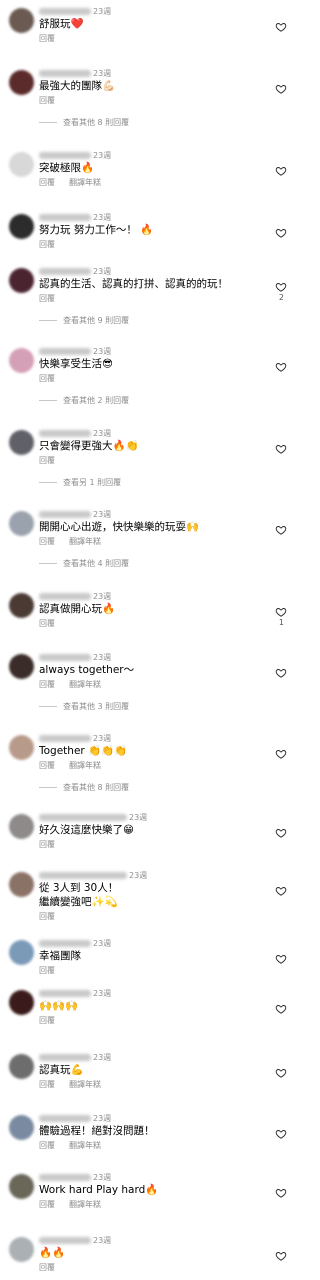  What do you see at coordinates (84, 320) in the screenshot?
I see `view-replies-link: 查看其他 9 則回覆` at bounding box center [84, 320].